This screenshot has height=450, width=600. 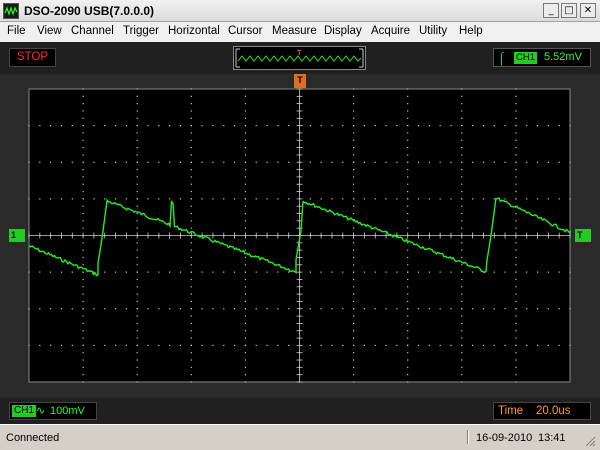 I want to click on close-button: ✕, so click(x=588, y=10).